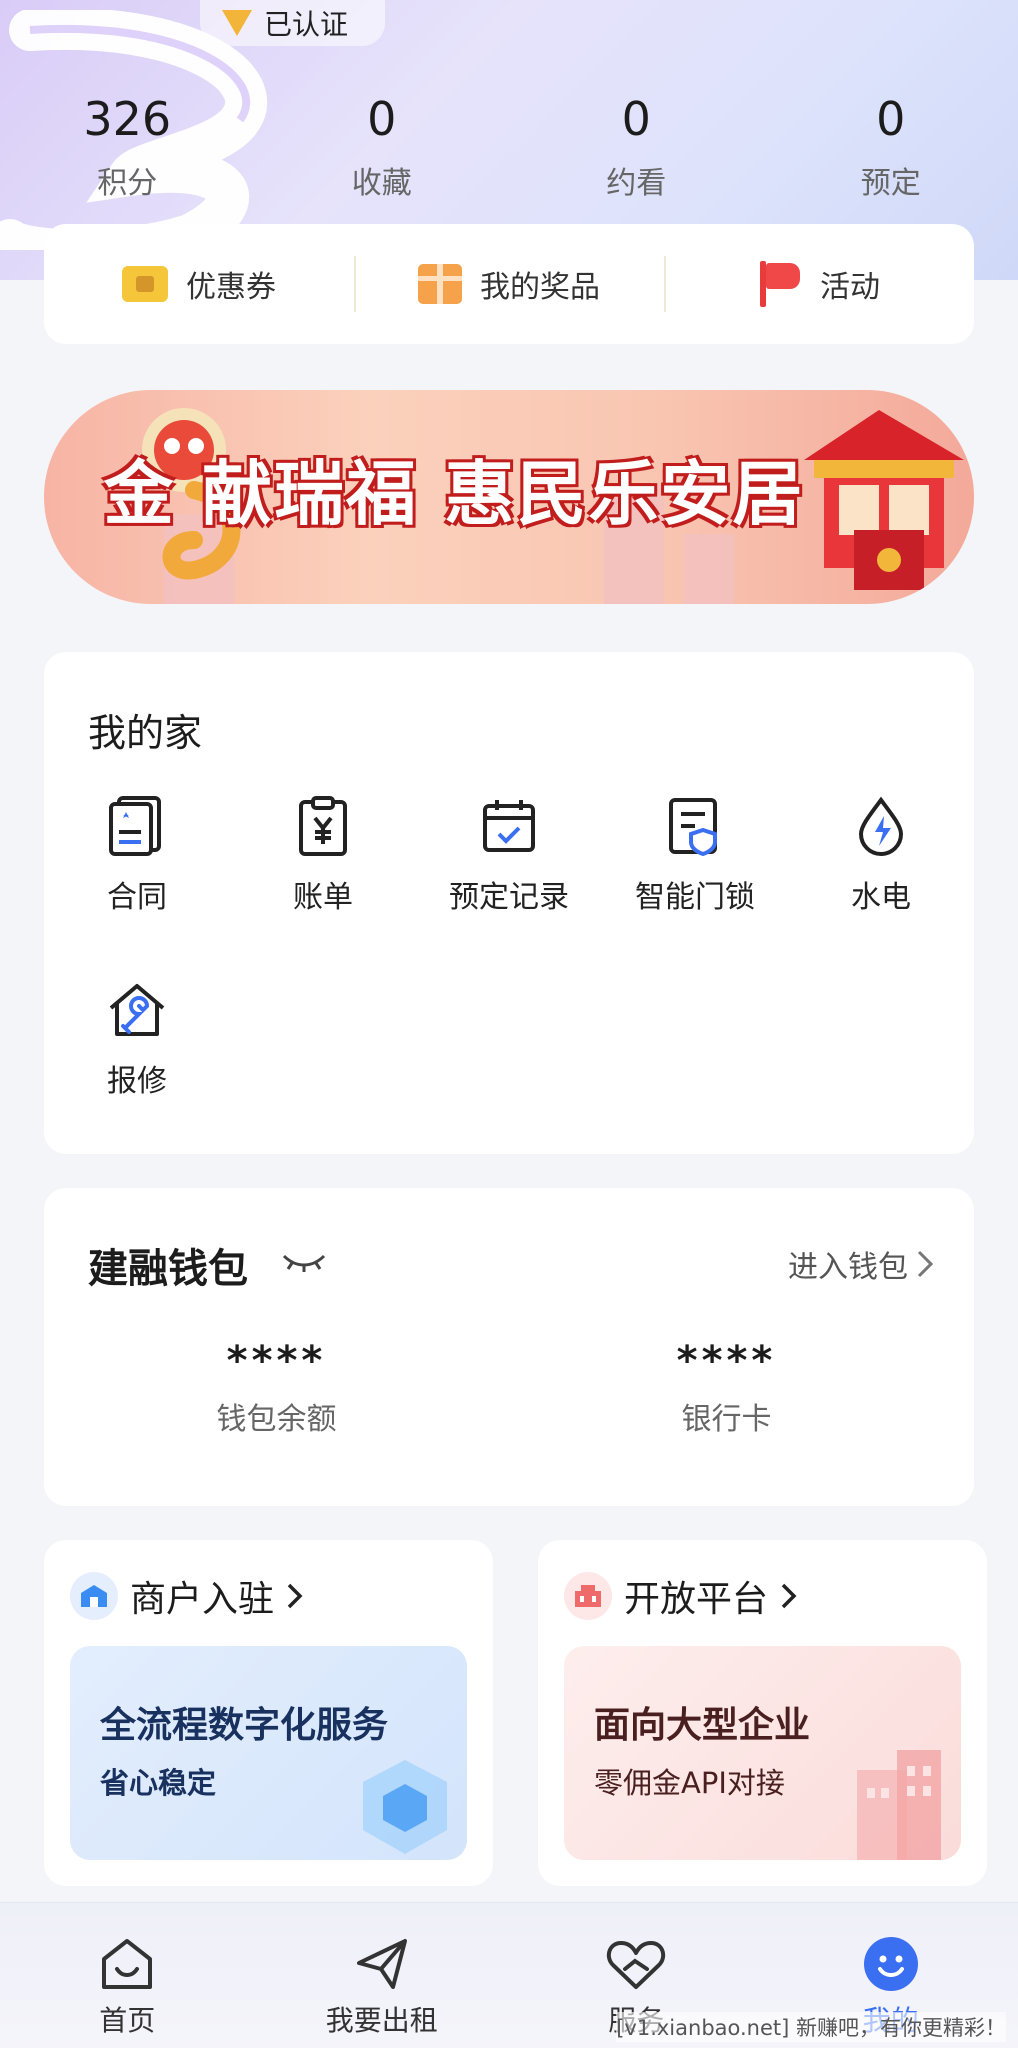 The width and height of the screenshot is (1018, 2048). I want to click on tab-home: 首页, so click(127, 1975).